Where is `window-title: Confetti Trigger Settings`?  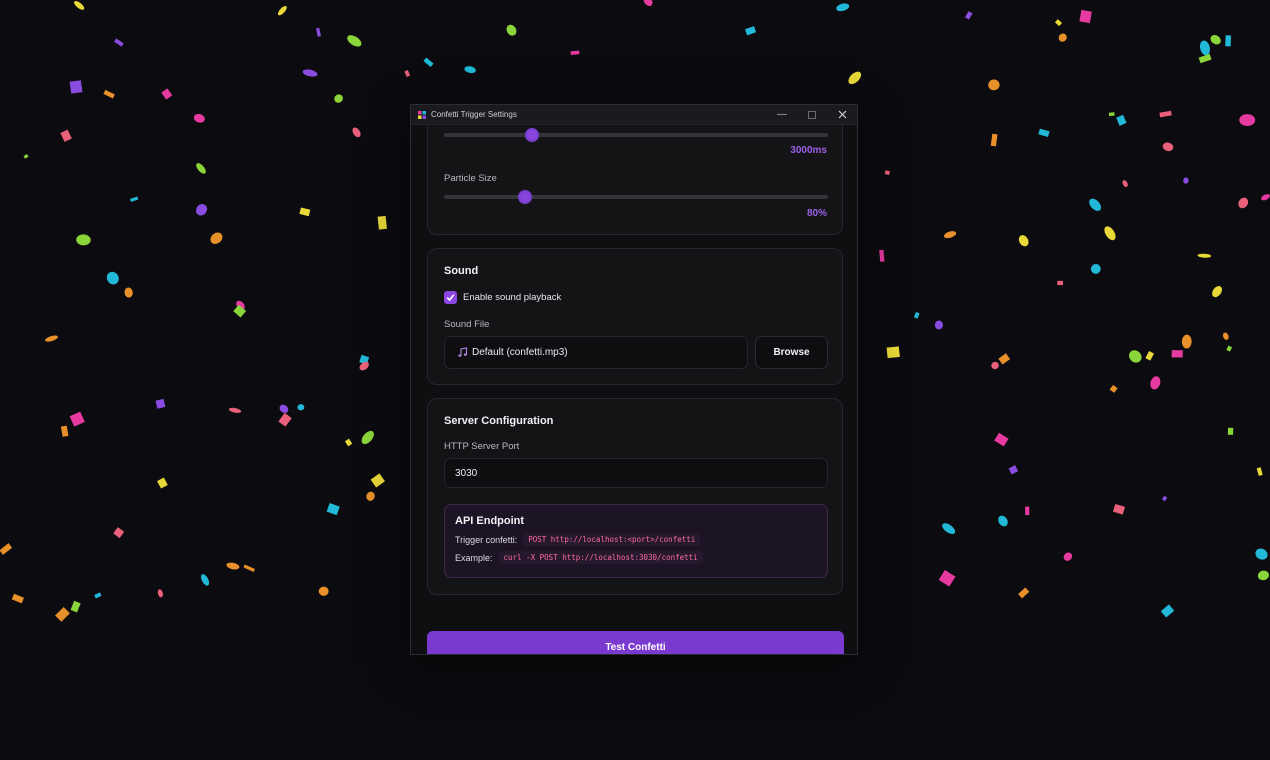 window-title: Confetti Trigger Settings is located at coordinates (474, 114).